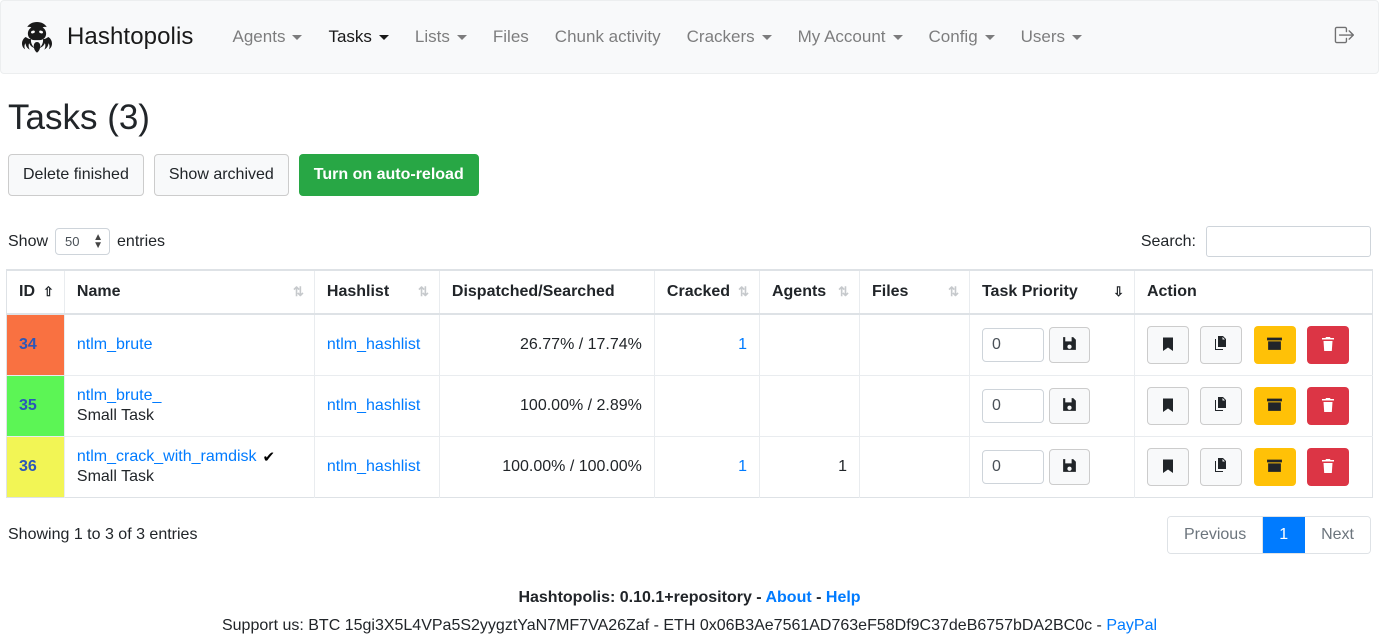  Describe the element at coordinates (83, 241) in the screenshot. I see `page-size-select: 10 25 50 100` at that location.